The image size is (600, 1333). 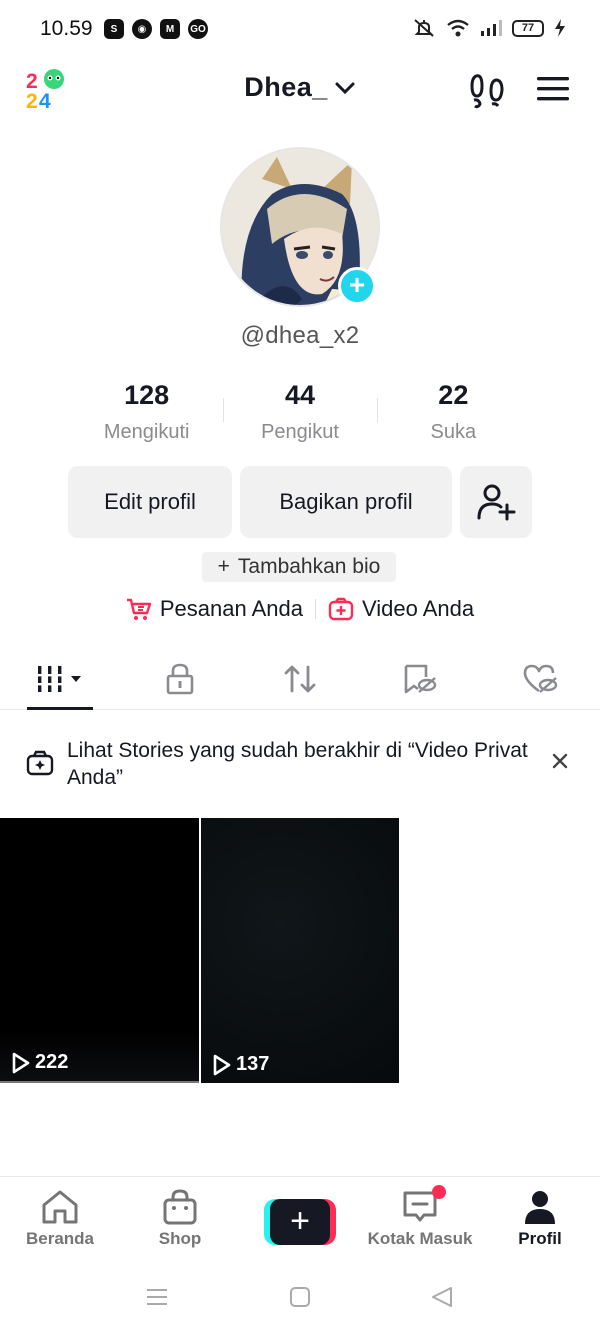 I want to click on video-view-count: 222, so click(x=39, y=1062).